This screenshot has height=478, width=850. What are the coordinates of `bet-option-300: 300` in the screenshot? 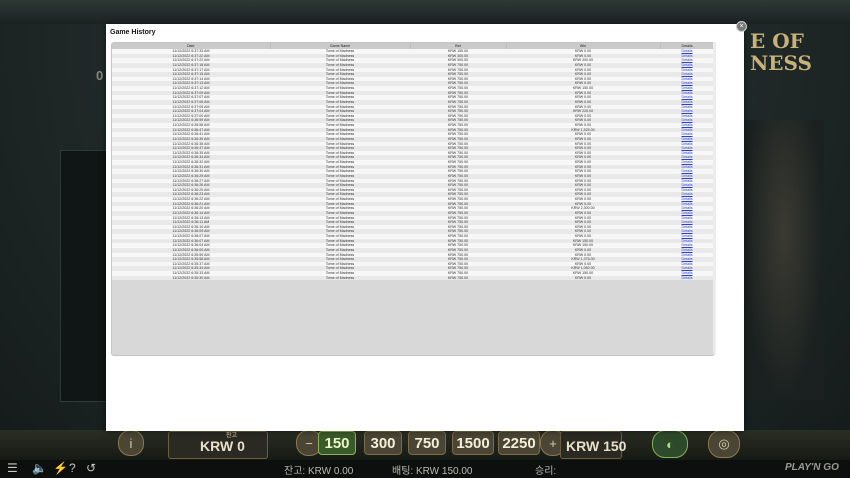 It's located at (383, 443).